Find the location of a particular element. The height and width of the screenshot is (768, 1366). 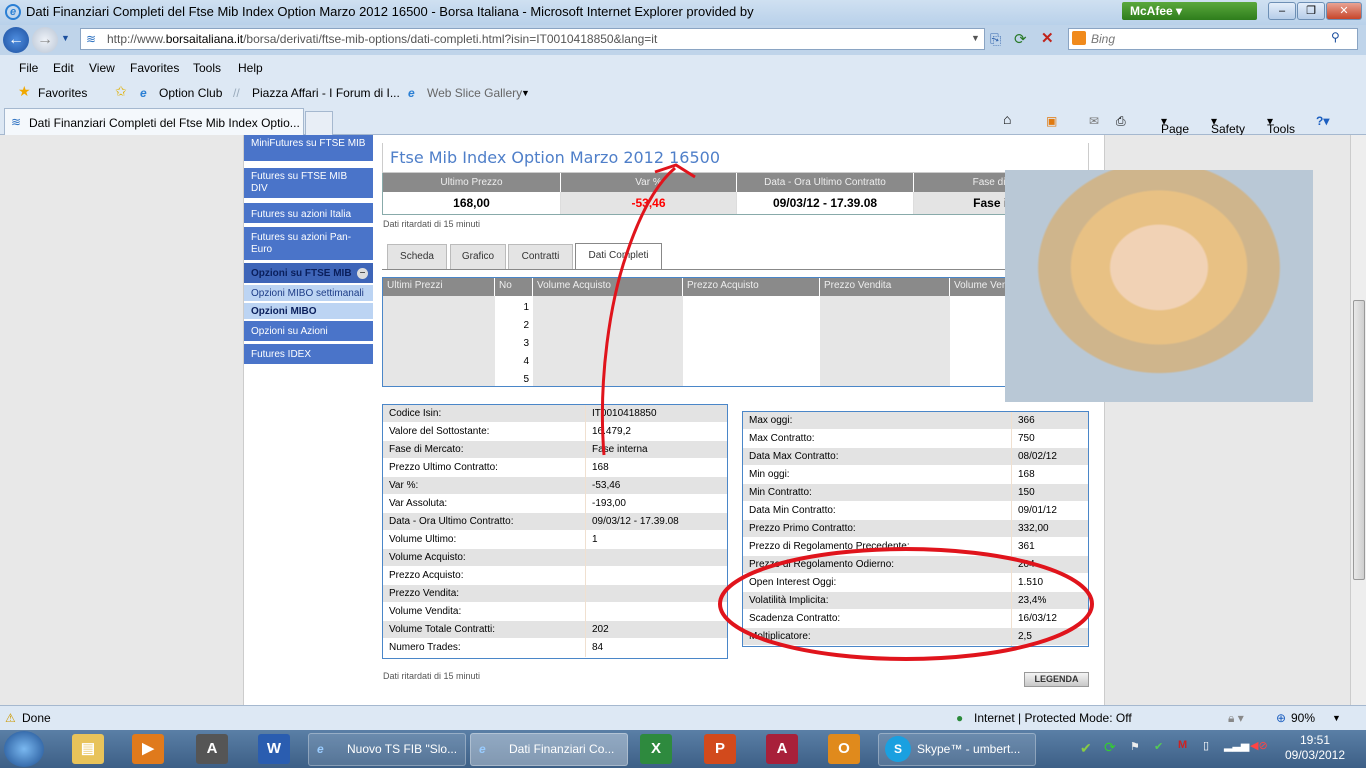

zoom-level: 90% is located at coordinates (1303, 718).